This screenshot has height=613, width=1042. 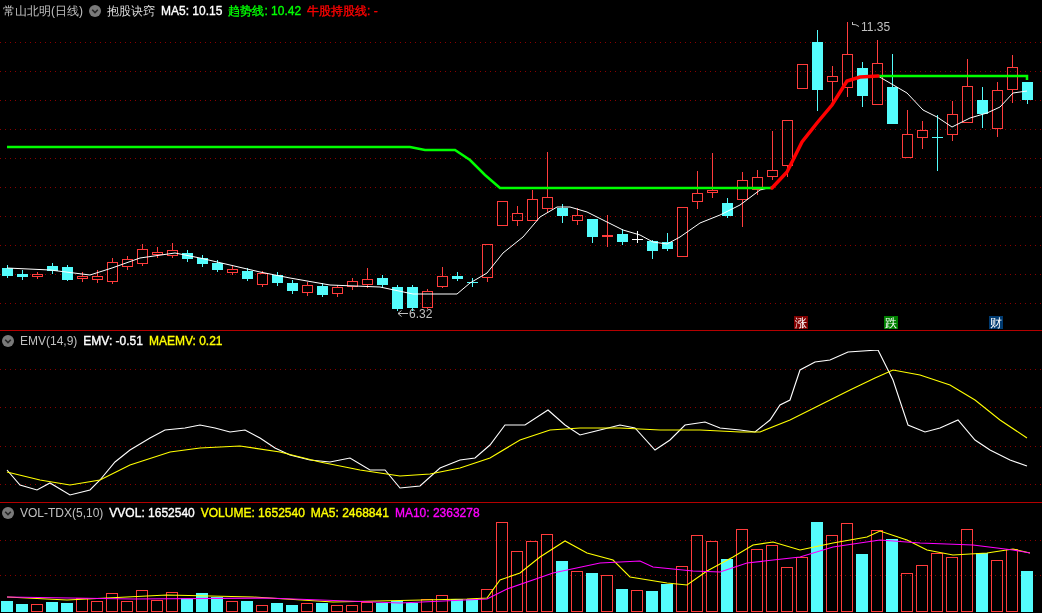 I want to click on indicator-value: MA5: 2468841, so click(x=349, y=512).